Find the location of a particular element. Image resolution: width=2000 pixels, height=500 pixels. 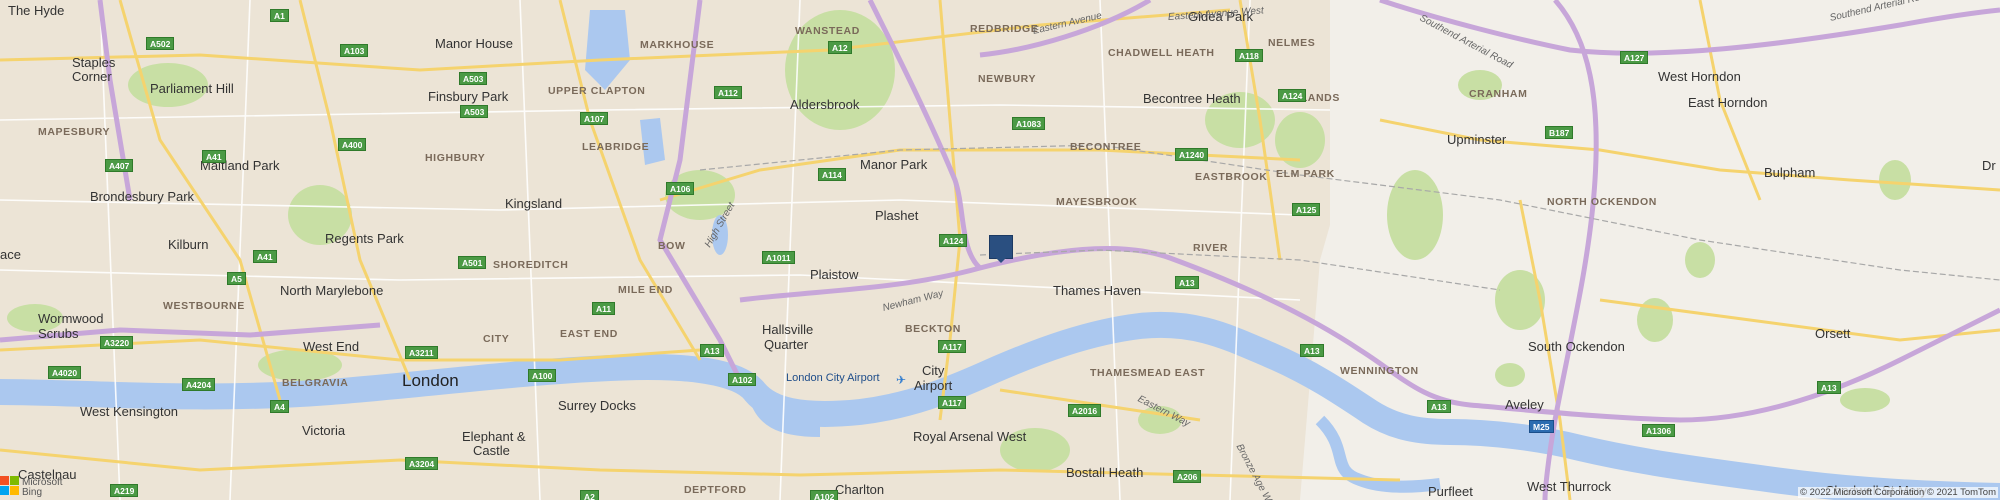

airport-icon: ✈ is located at coordinates (901, 380).